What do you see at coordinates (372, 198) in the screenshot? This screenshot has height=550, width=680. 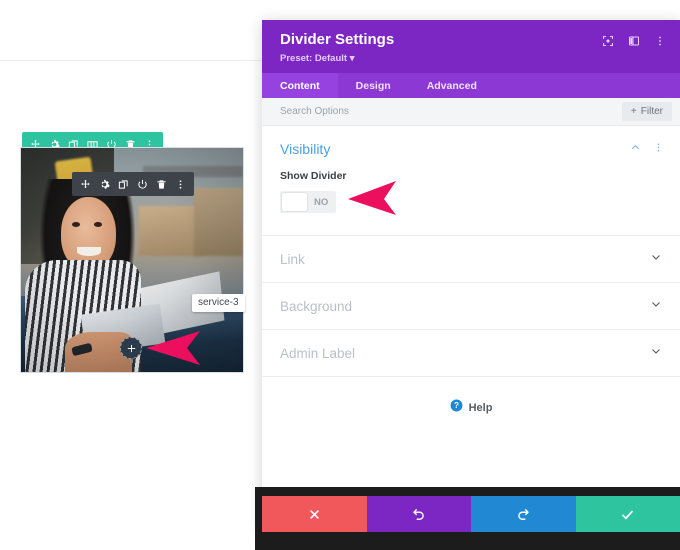 I see `arrow-pointing-to-show-divider-toggle` at bounding box center [372, 198].